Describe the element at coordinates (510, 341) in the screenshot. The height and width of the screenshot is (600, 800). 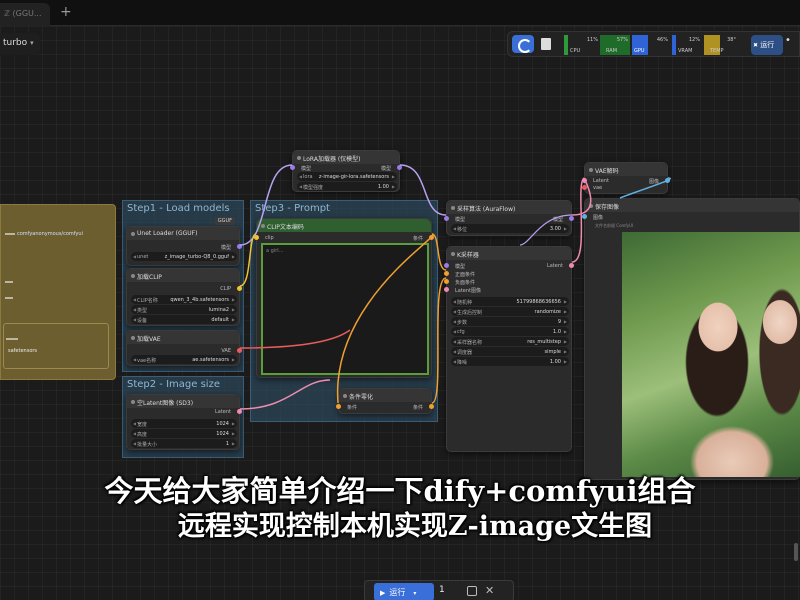
I see `widget-sampler: 采样器名称 res_multistep` at that location.